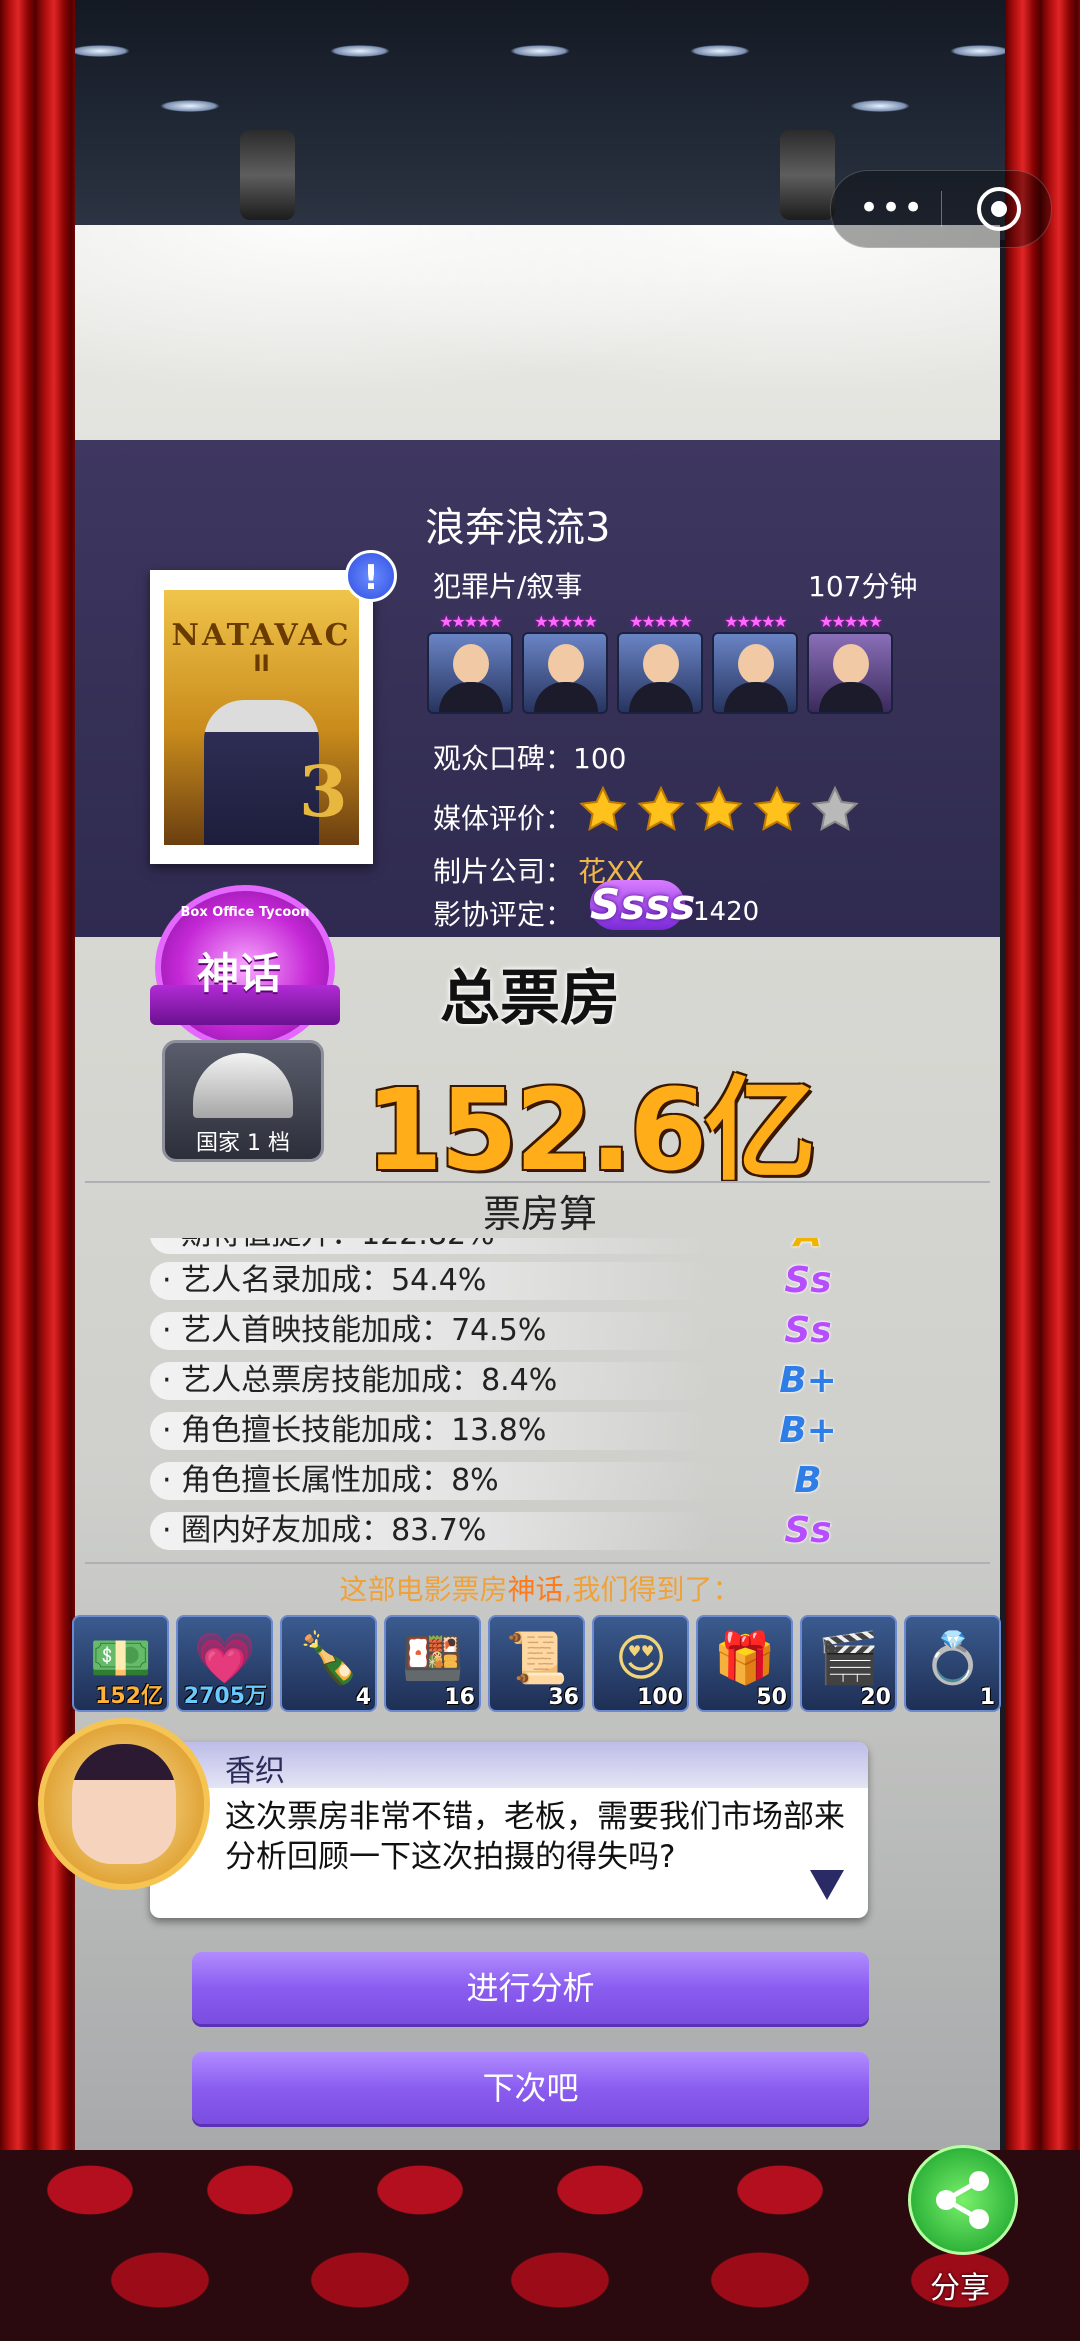 The height and width of the screenshot is (2341, 1080). Describe the element at coordinates (1042, 1170) in the screenshot. I see `curtain-right` at that location.